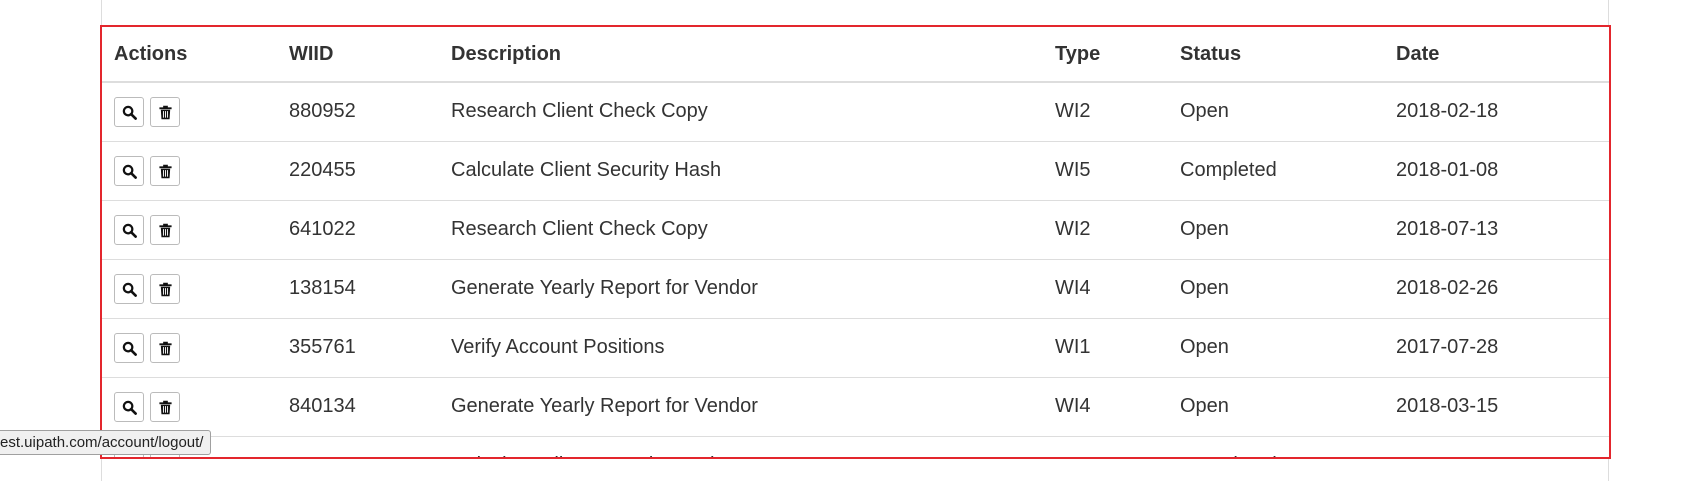 The image size is (1697, 481). What do you see at coordinates (106, 442) in the screenshot?
I see `browser-status-bar: est.uipath.com/account/logout/` at bounding box center [106, 442].